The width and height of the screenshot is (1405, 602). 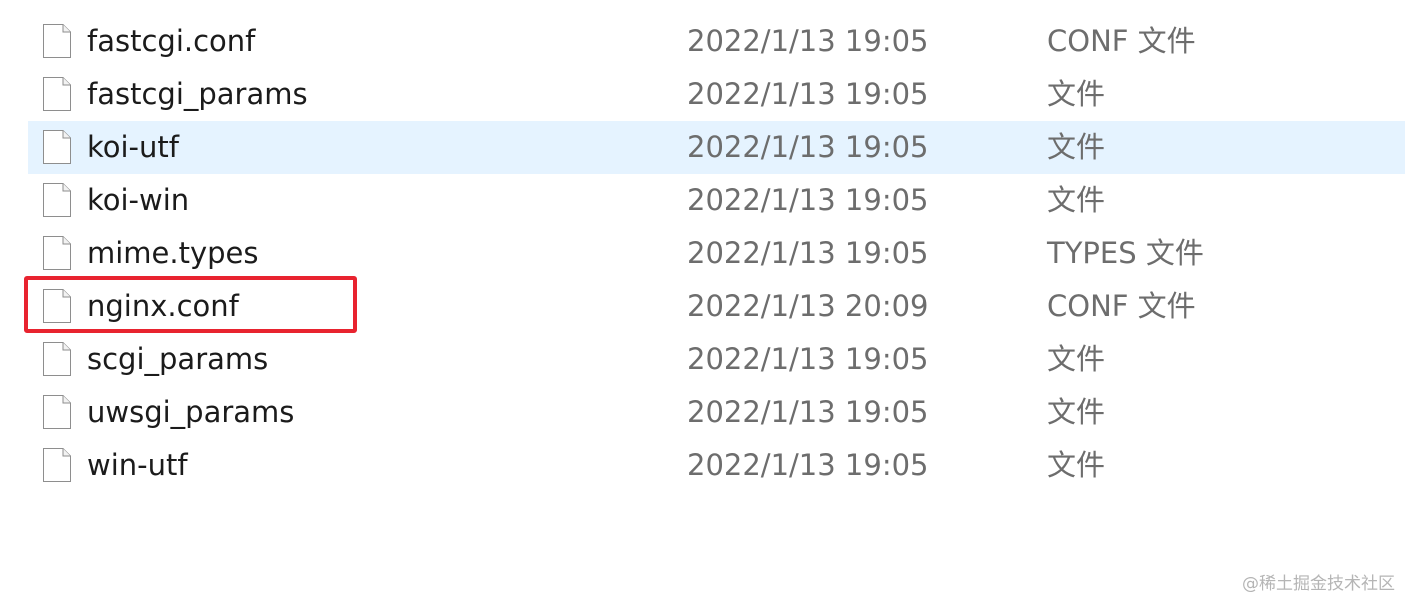 I want to click on file-name: fastcgi_params, so click(x=197, y=94).